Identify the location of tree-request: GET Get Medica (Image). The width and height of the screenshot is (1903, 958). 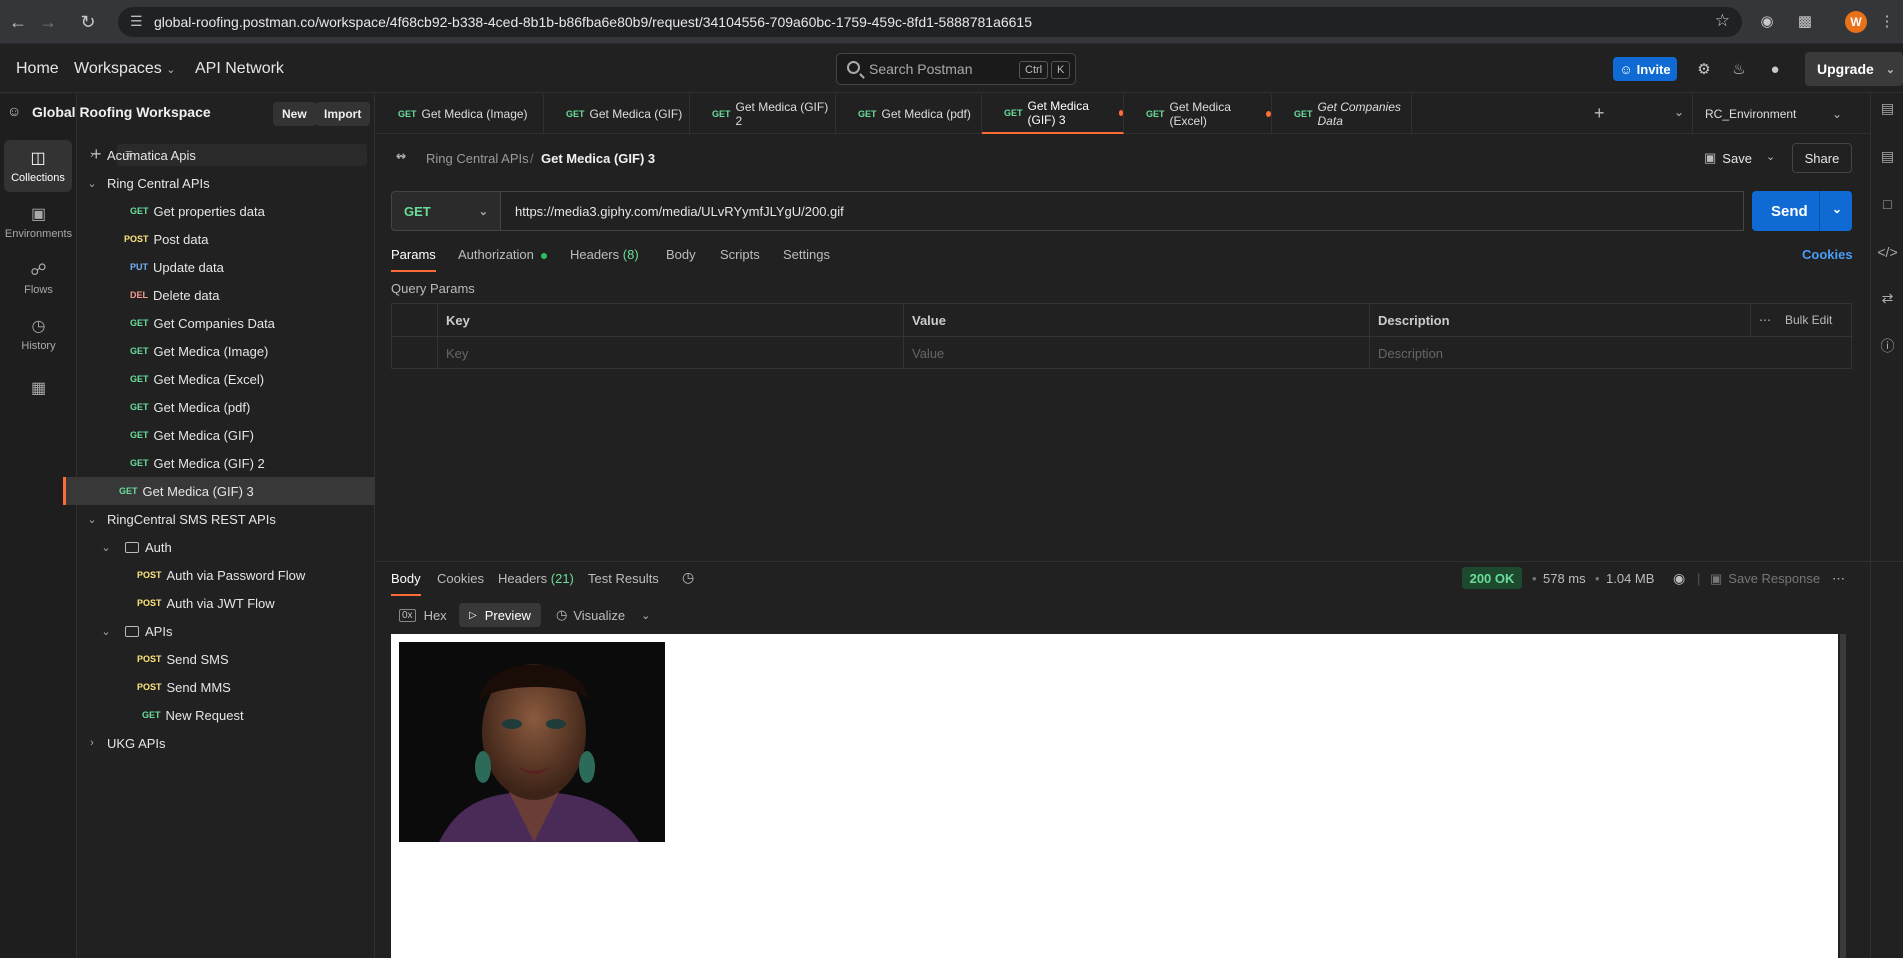
(226, 351).